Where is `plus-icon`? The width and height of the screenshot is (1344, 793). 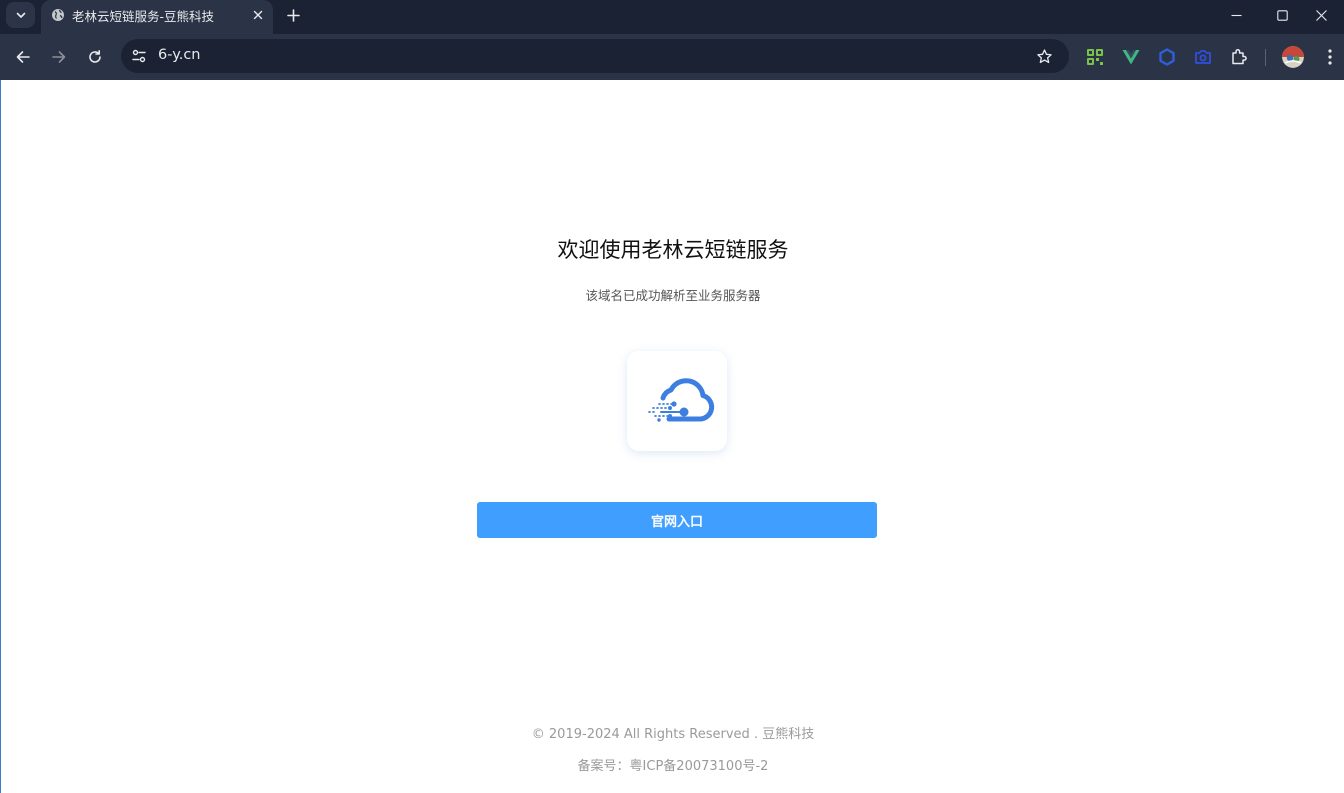 plus-icon is located at coordinates (293, 15).